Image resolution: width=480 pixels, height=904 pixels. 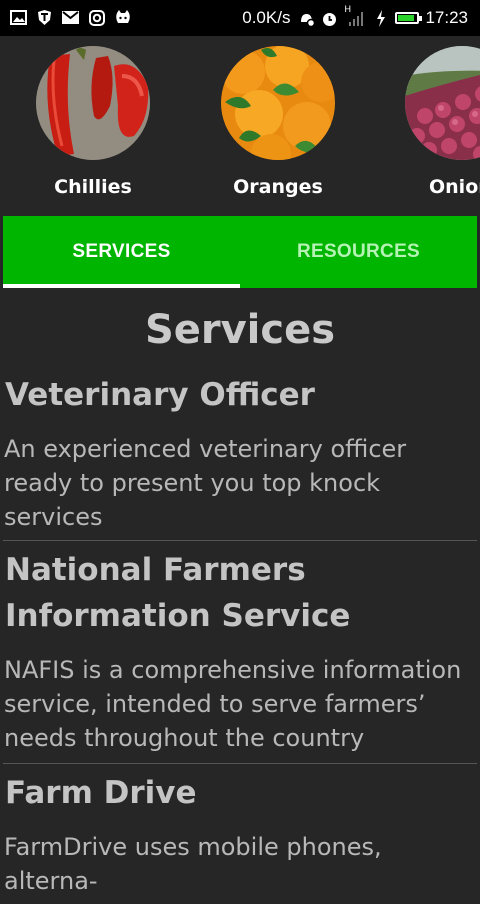 What do you see at coordinates (278, 103) in the screenshot?
I see `oranges-image` at bounding box center [278, 103].